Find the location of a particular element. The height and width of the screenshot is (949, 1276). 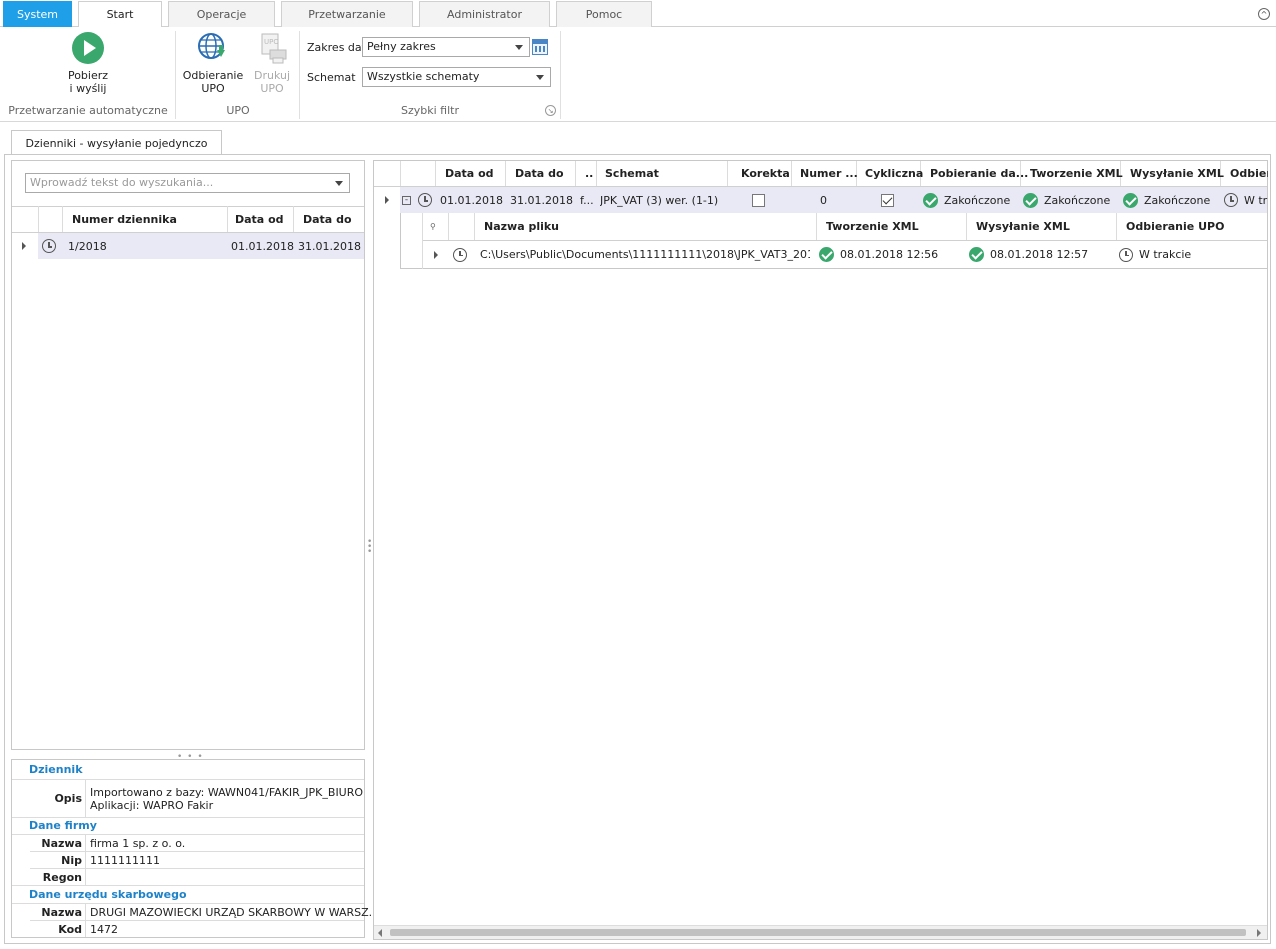

scroll-right-icon is located at coordinates (1259, 933).